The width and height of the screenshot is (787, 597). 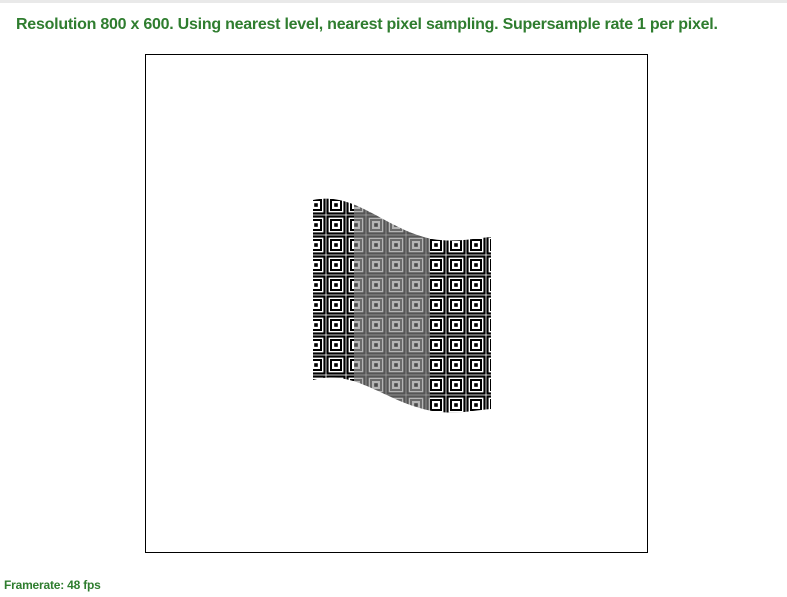 What do you see at coordinates (393, 1) in the screenshot?
I see `top-divider` at bounding box center [393, 1].